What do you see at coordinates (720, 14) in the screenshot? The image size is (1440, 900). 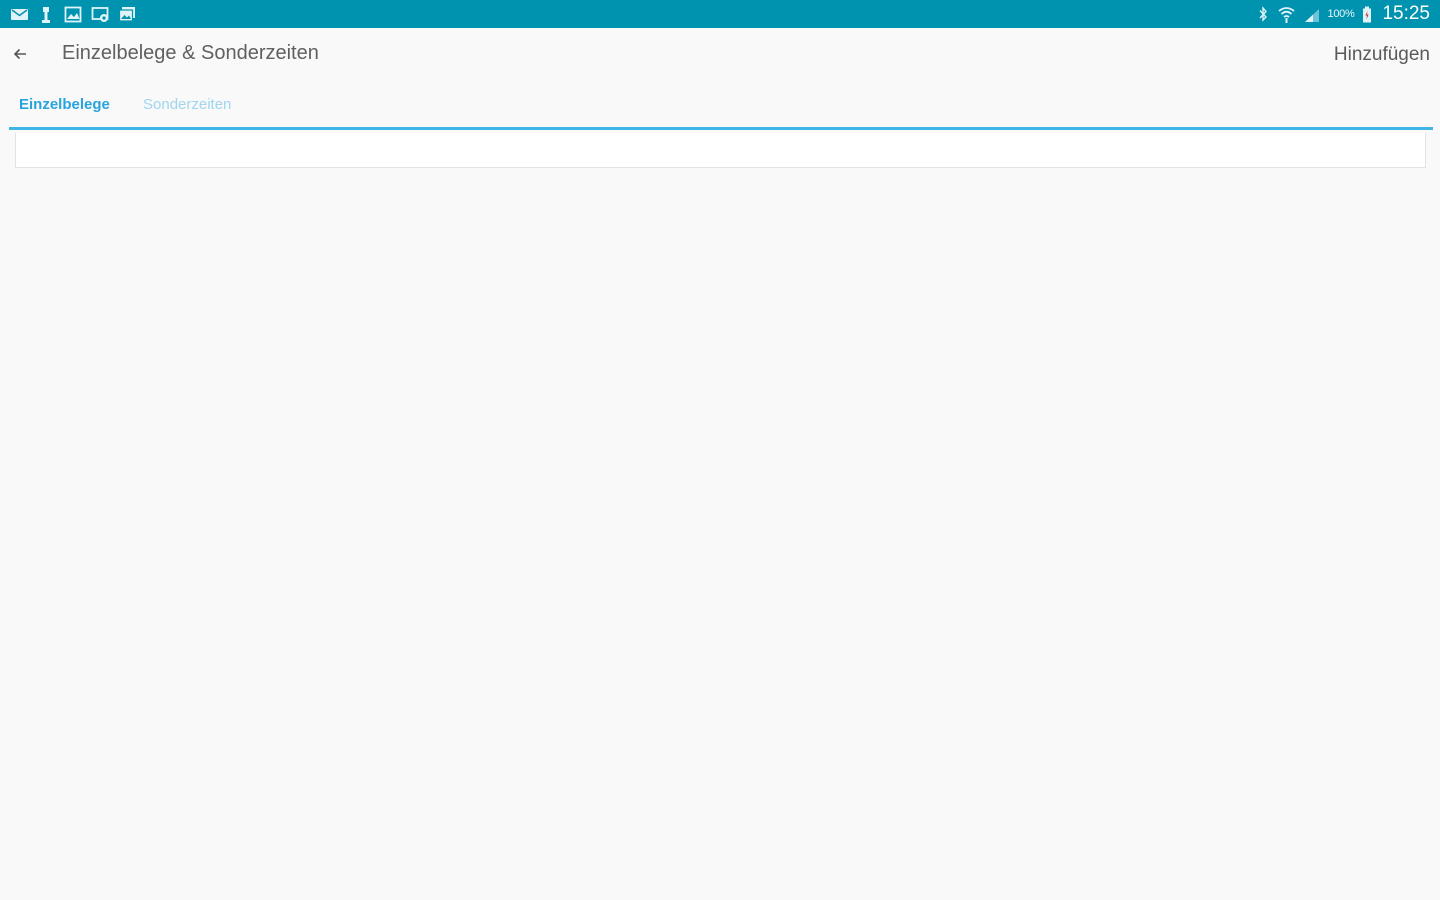 I see `status-bar: 100% 15:25` at bounding box center [720, 14].